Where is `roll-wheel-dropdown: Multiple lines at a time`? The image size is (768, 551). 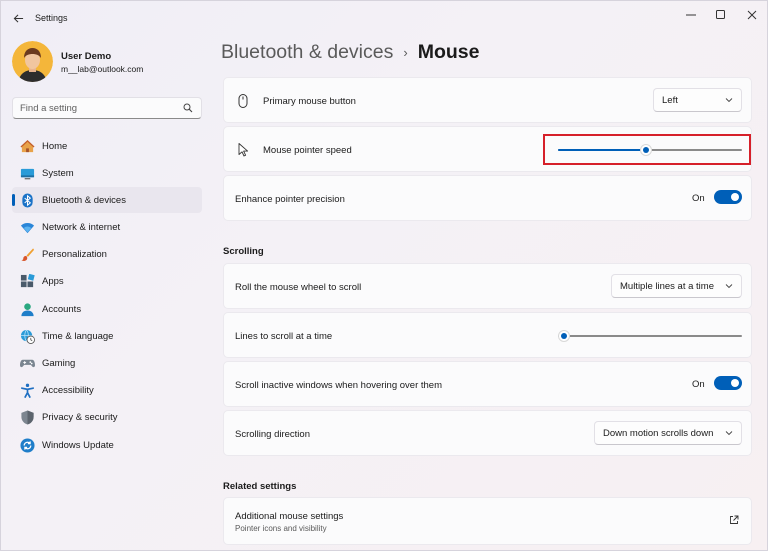
roll-wheel-dropdown: Multiple lines at a time is located at coordinates (676, 286).